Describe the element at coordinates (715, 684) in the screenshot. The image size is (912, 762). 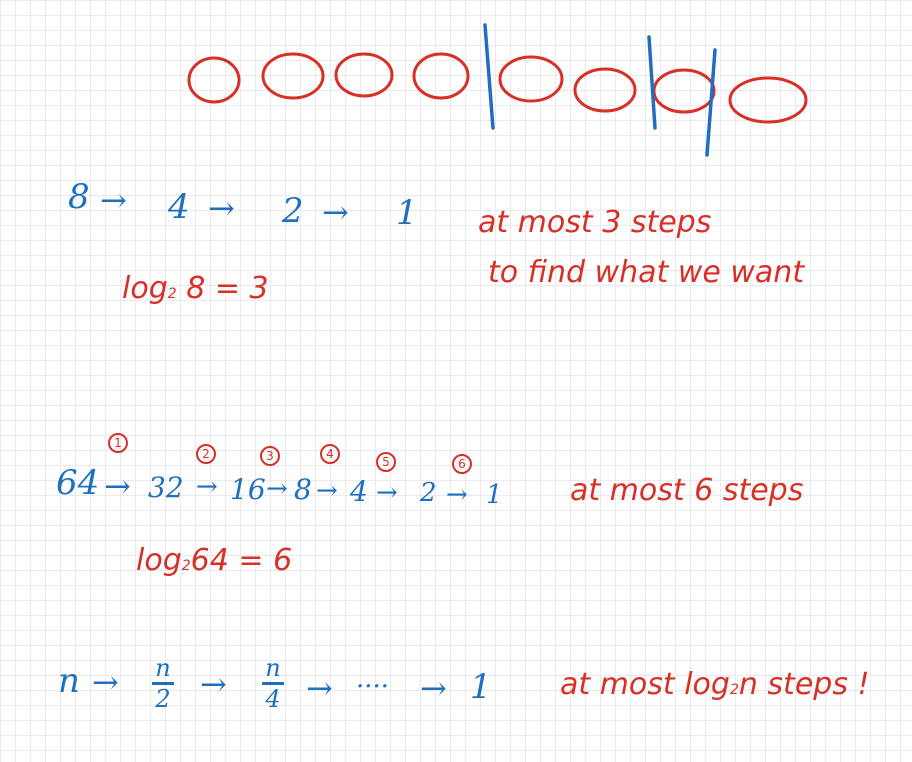
I see `row3-note: at most log2n steps !` at that location.